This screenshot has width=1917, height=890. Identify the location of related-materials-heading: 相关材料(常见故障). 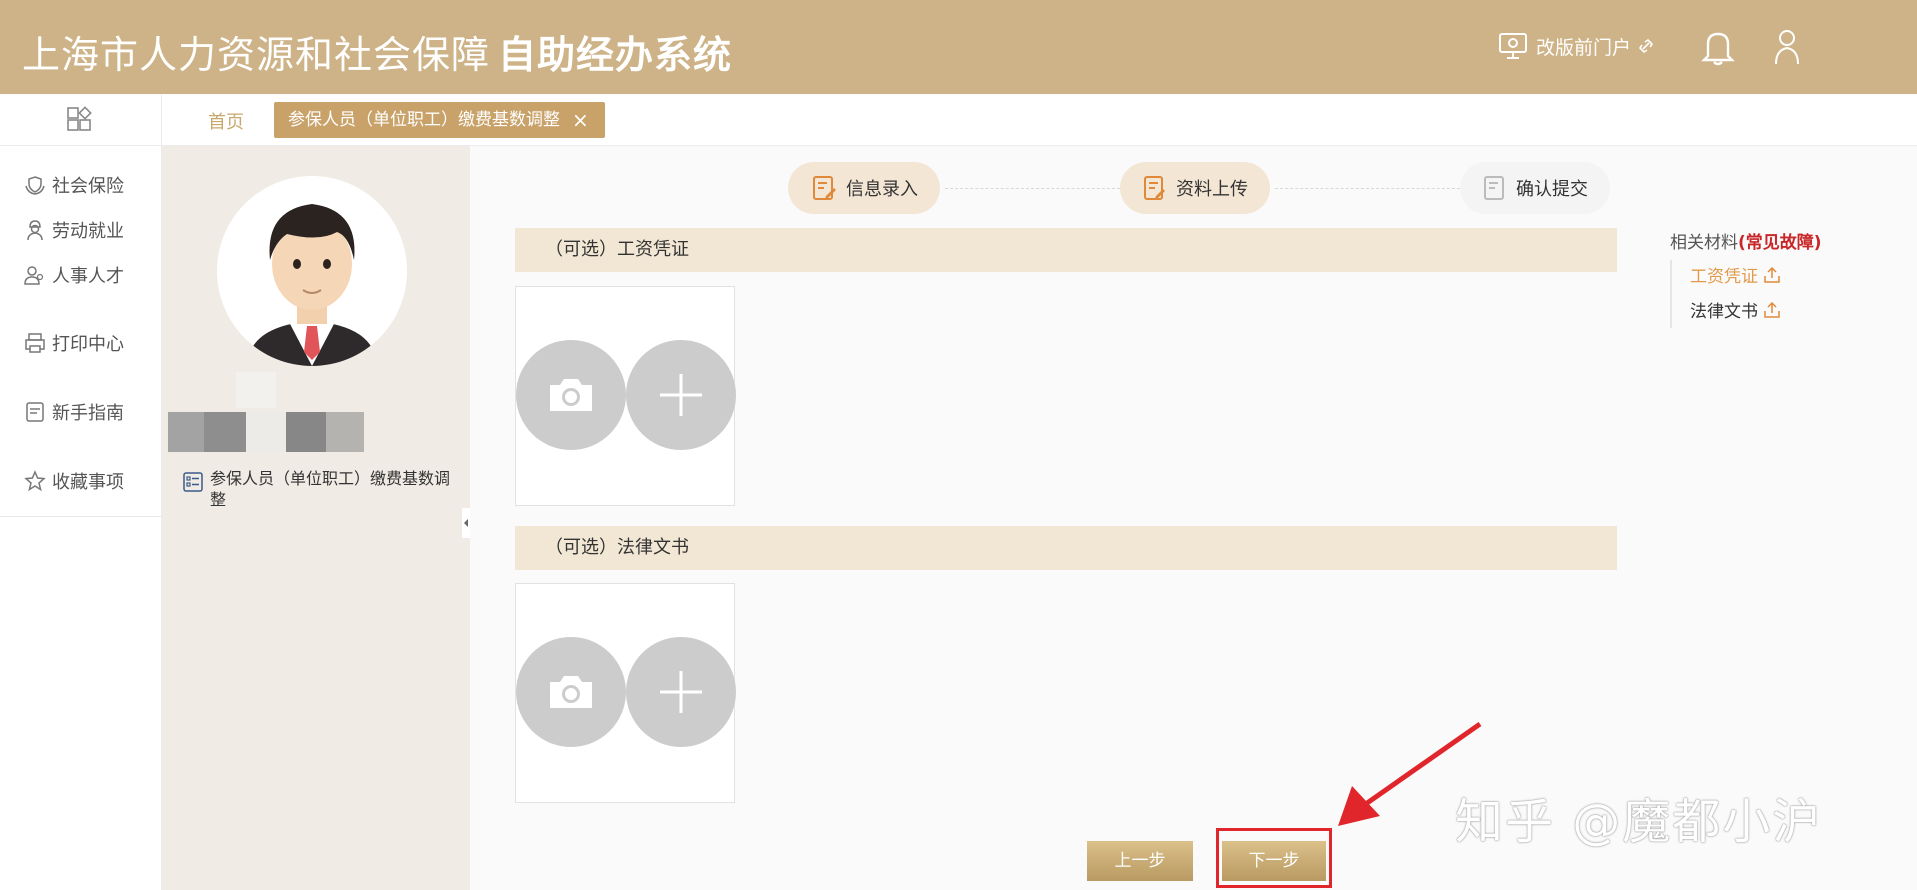
(1746, 240).